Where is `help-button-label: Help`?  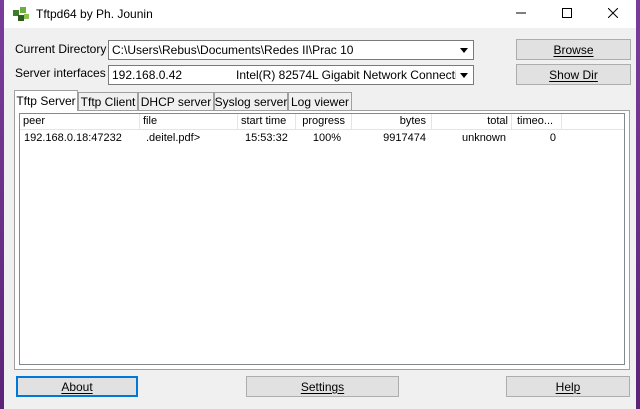 help-button-label: Help is located at coordinates (568, 386).